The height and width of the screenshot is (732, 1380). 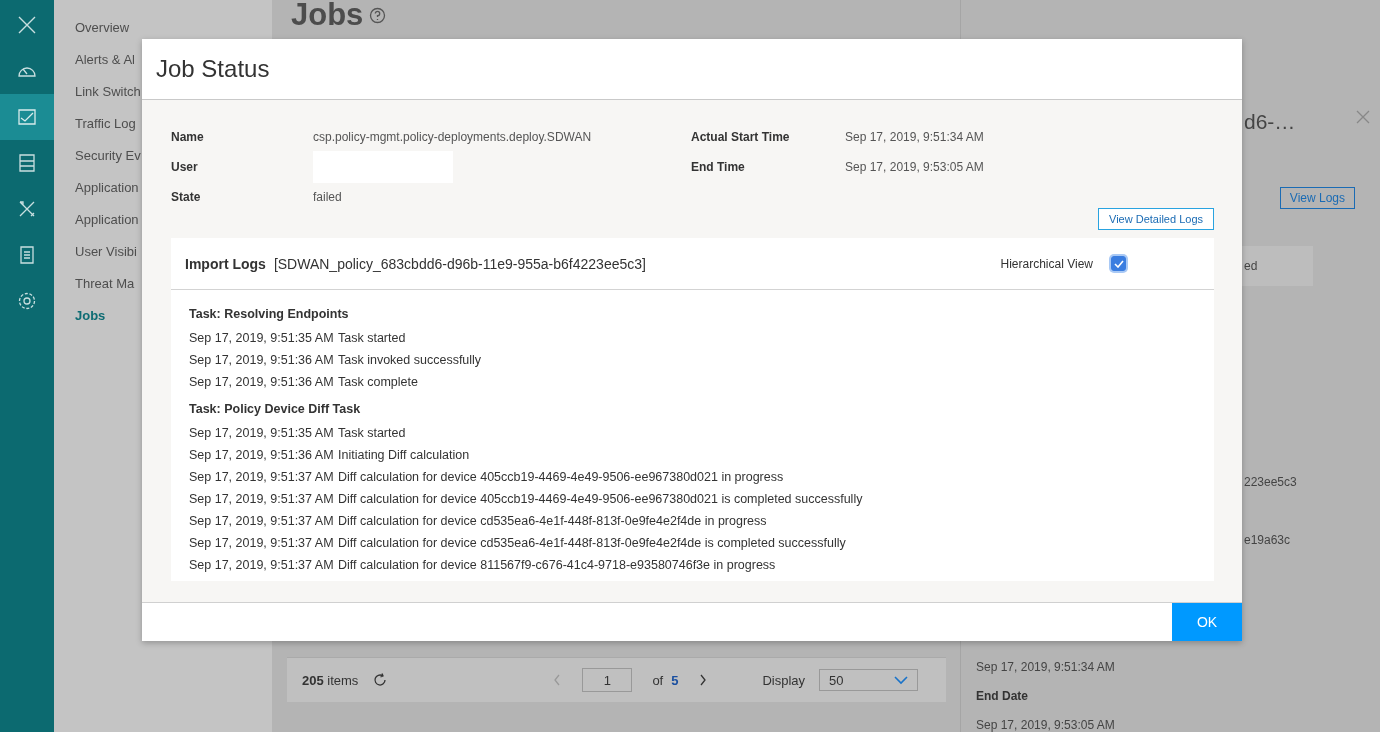 I want to click on hierarchical-view-checkbox, so click(x=1118, y=263).